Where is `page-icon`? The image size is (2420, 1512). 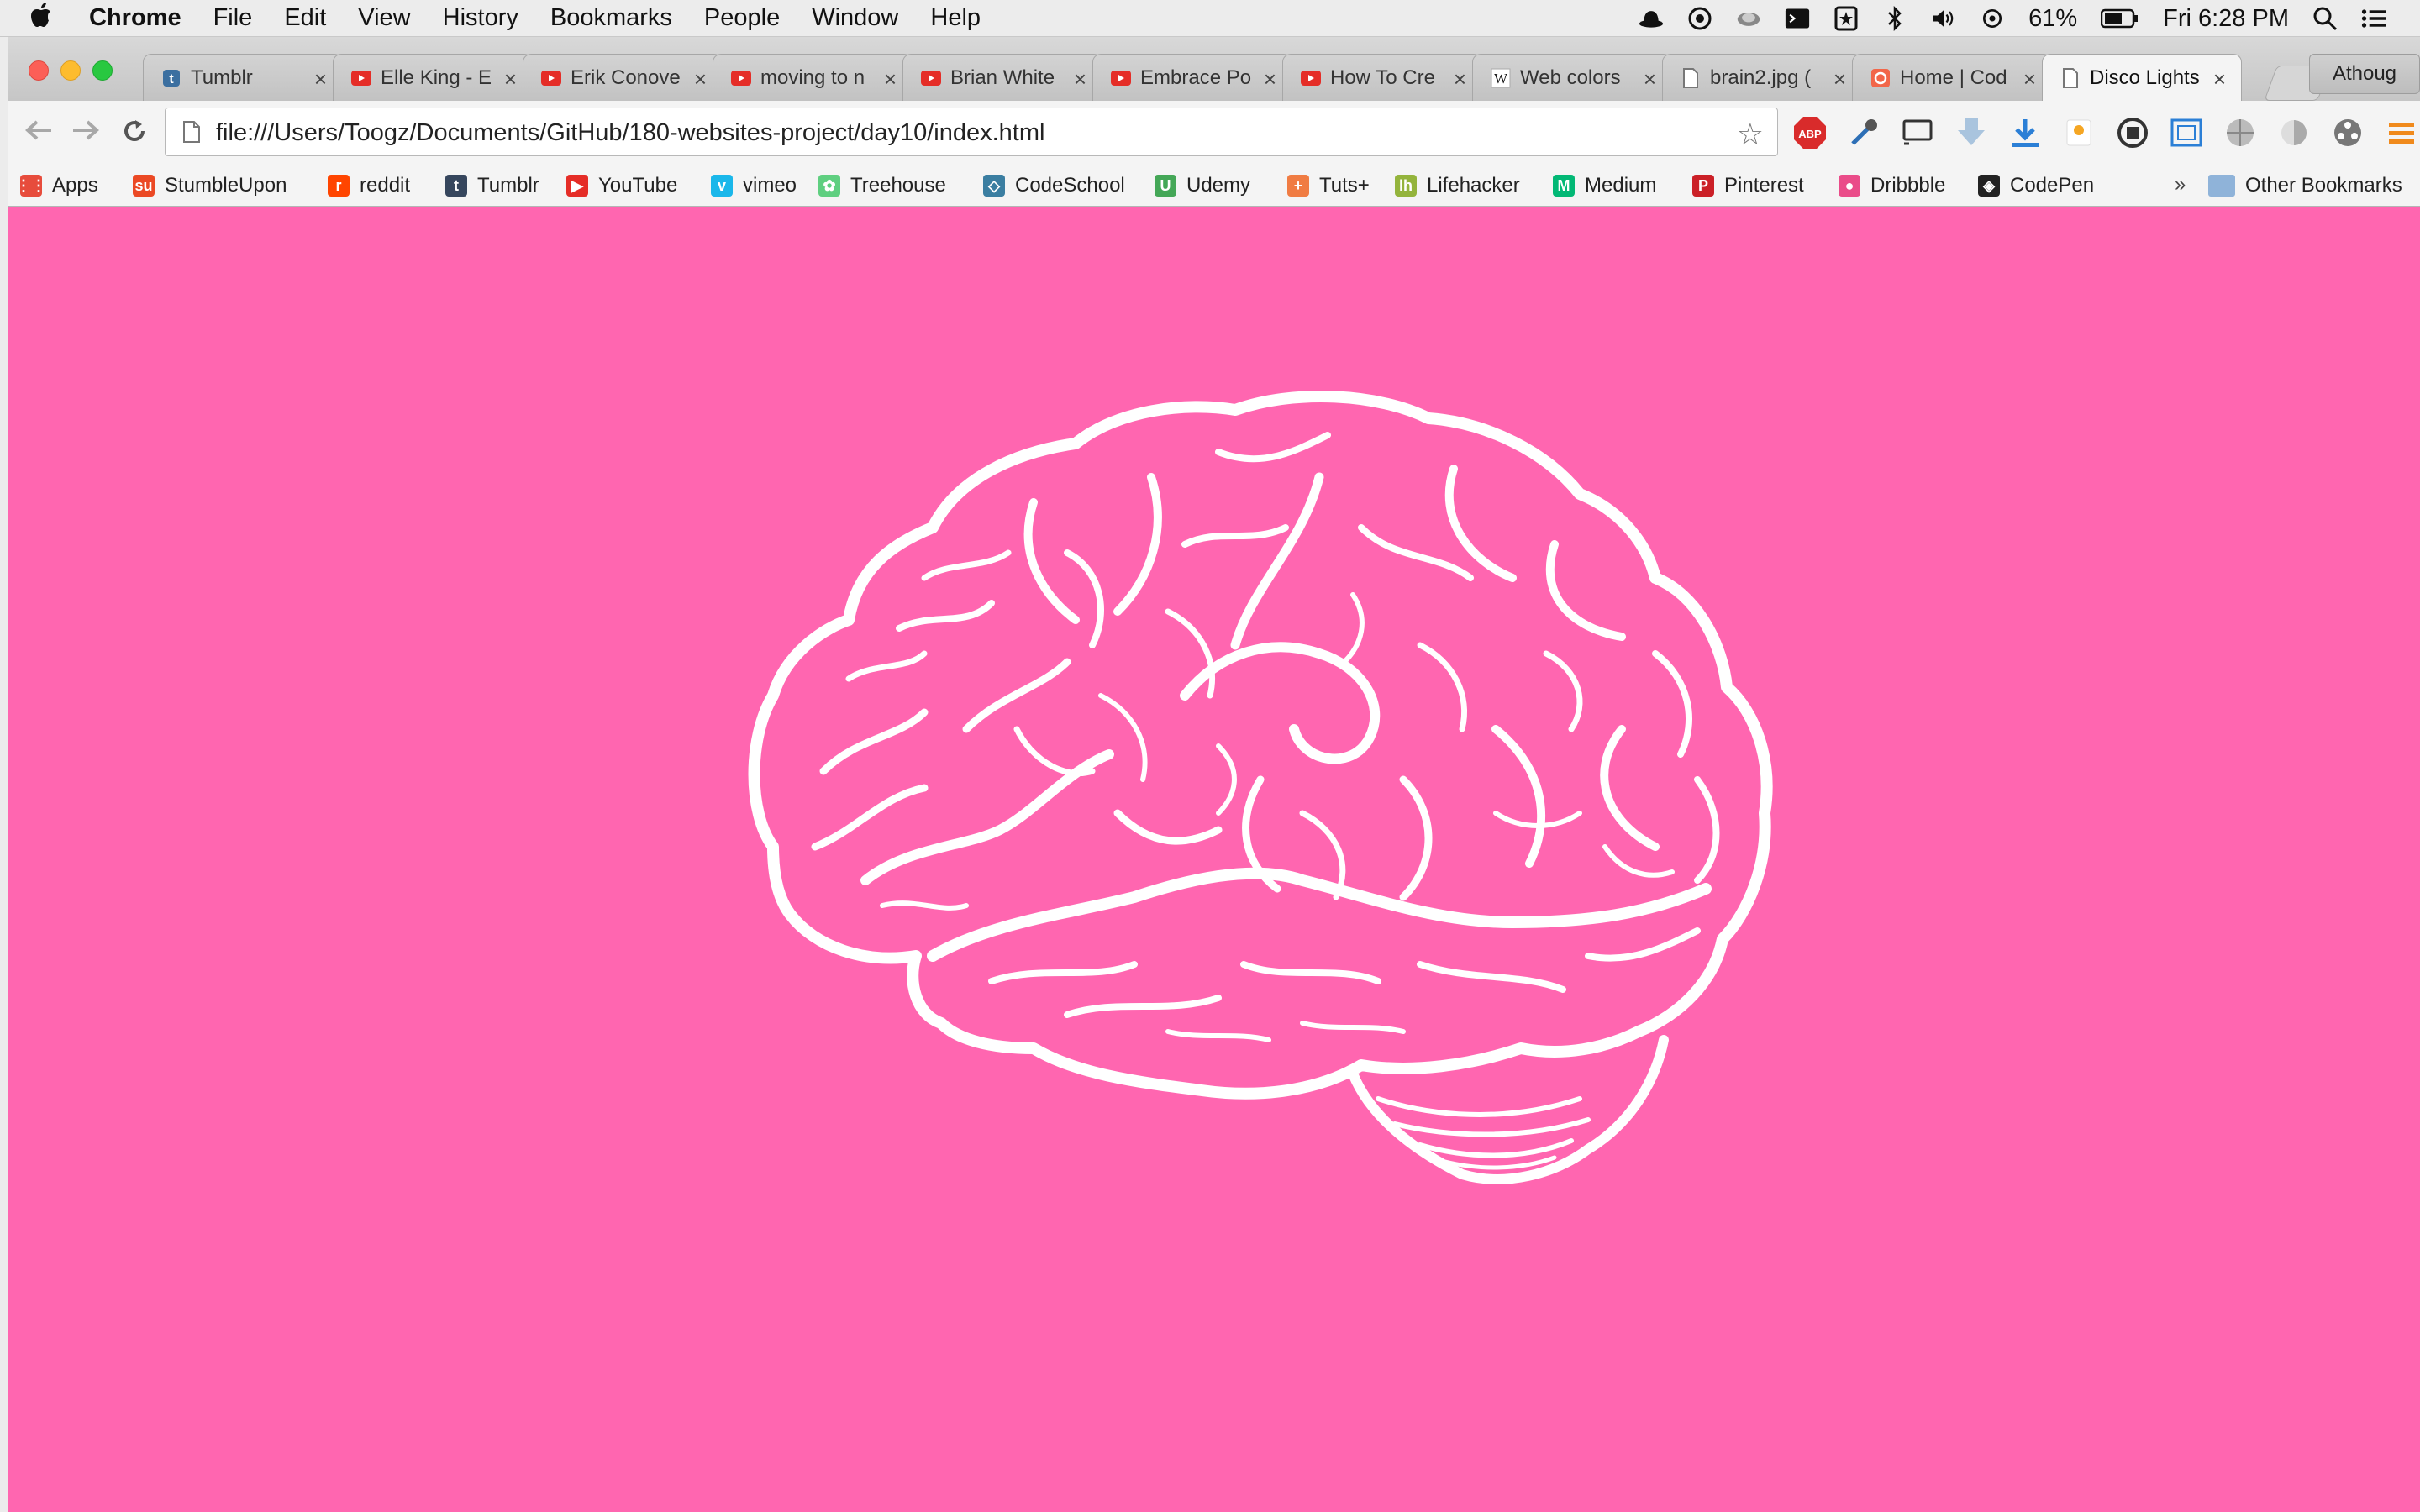 page-icon is located at coordinates (191, 132).